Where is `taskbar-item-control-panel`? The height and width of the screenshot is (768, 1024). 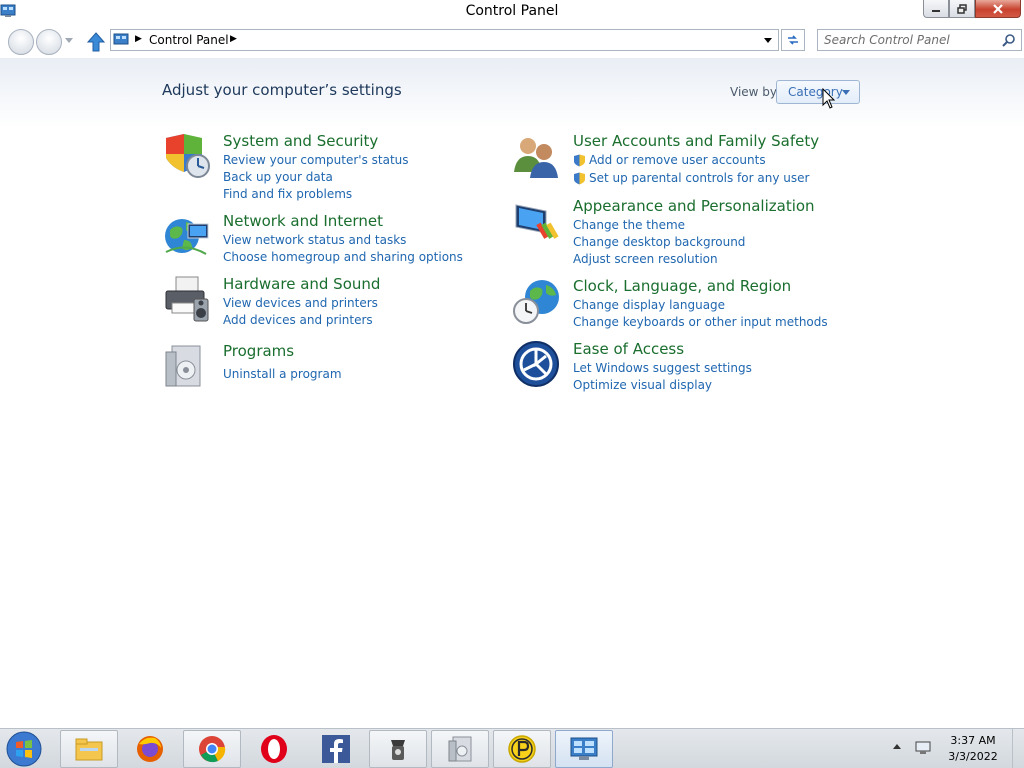 taskbar-item-control-panel is located at coordinates (584, 749).